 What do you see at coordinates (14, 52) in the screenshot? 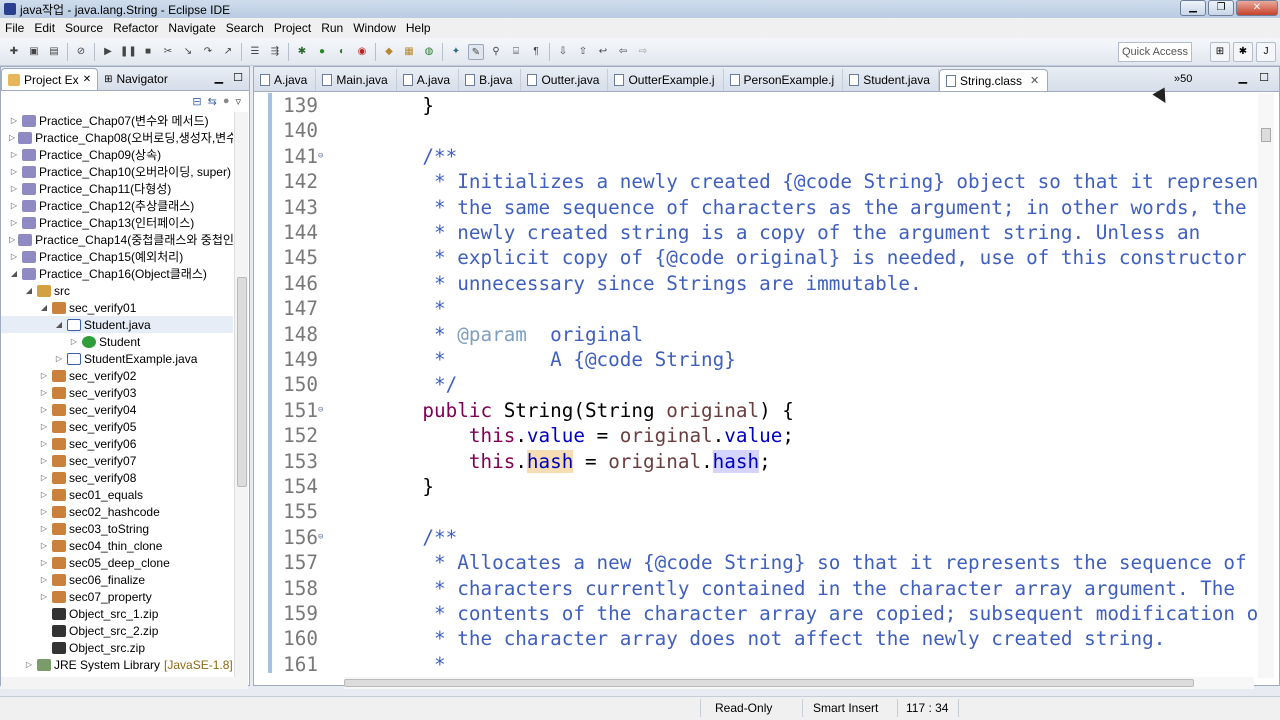
I see `new-icon: ✚` at bounding box center [14, 52].